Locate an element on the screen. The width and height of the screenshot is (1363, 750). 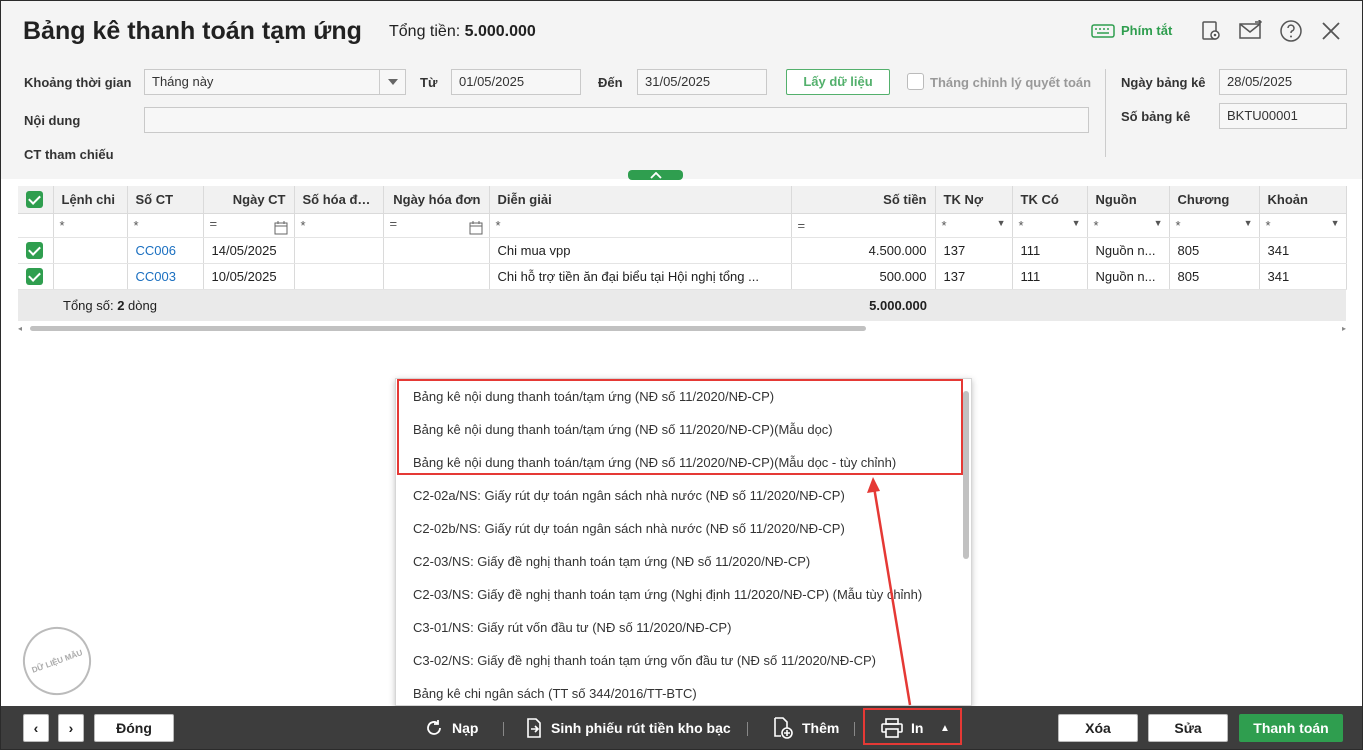
col-ngay-ct: Ngày CT is located at coordinates (249, 200).